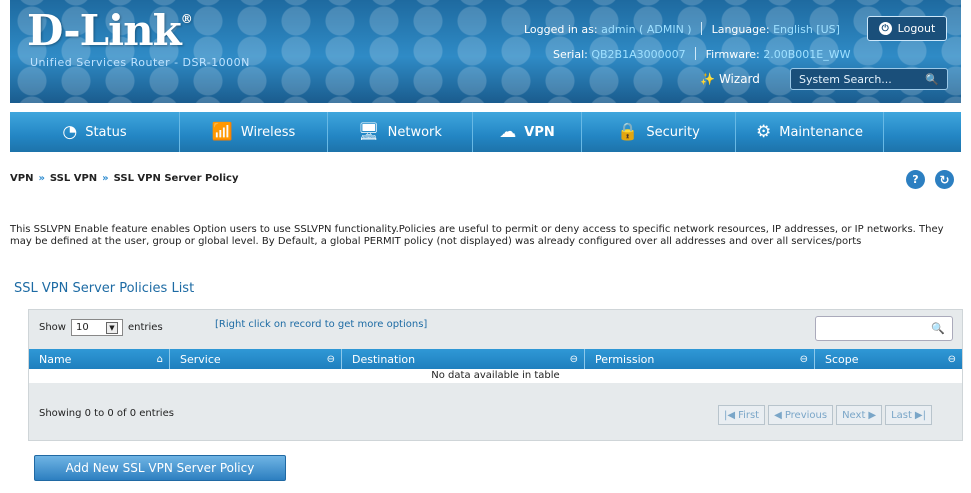  I want to click on nav-security: 🔒 Security, so click(659, 132).